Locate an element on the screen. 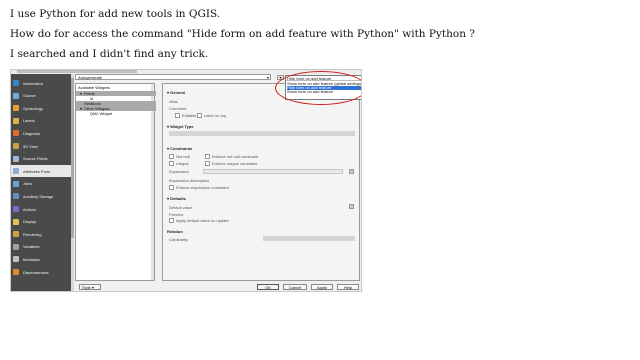 The image size is (640, 360). sidebar-item-label: Dependencies is located at coordinates (36, 272).